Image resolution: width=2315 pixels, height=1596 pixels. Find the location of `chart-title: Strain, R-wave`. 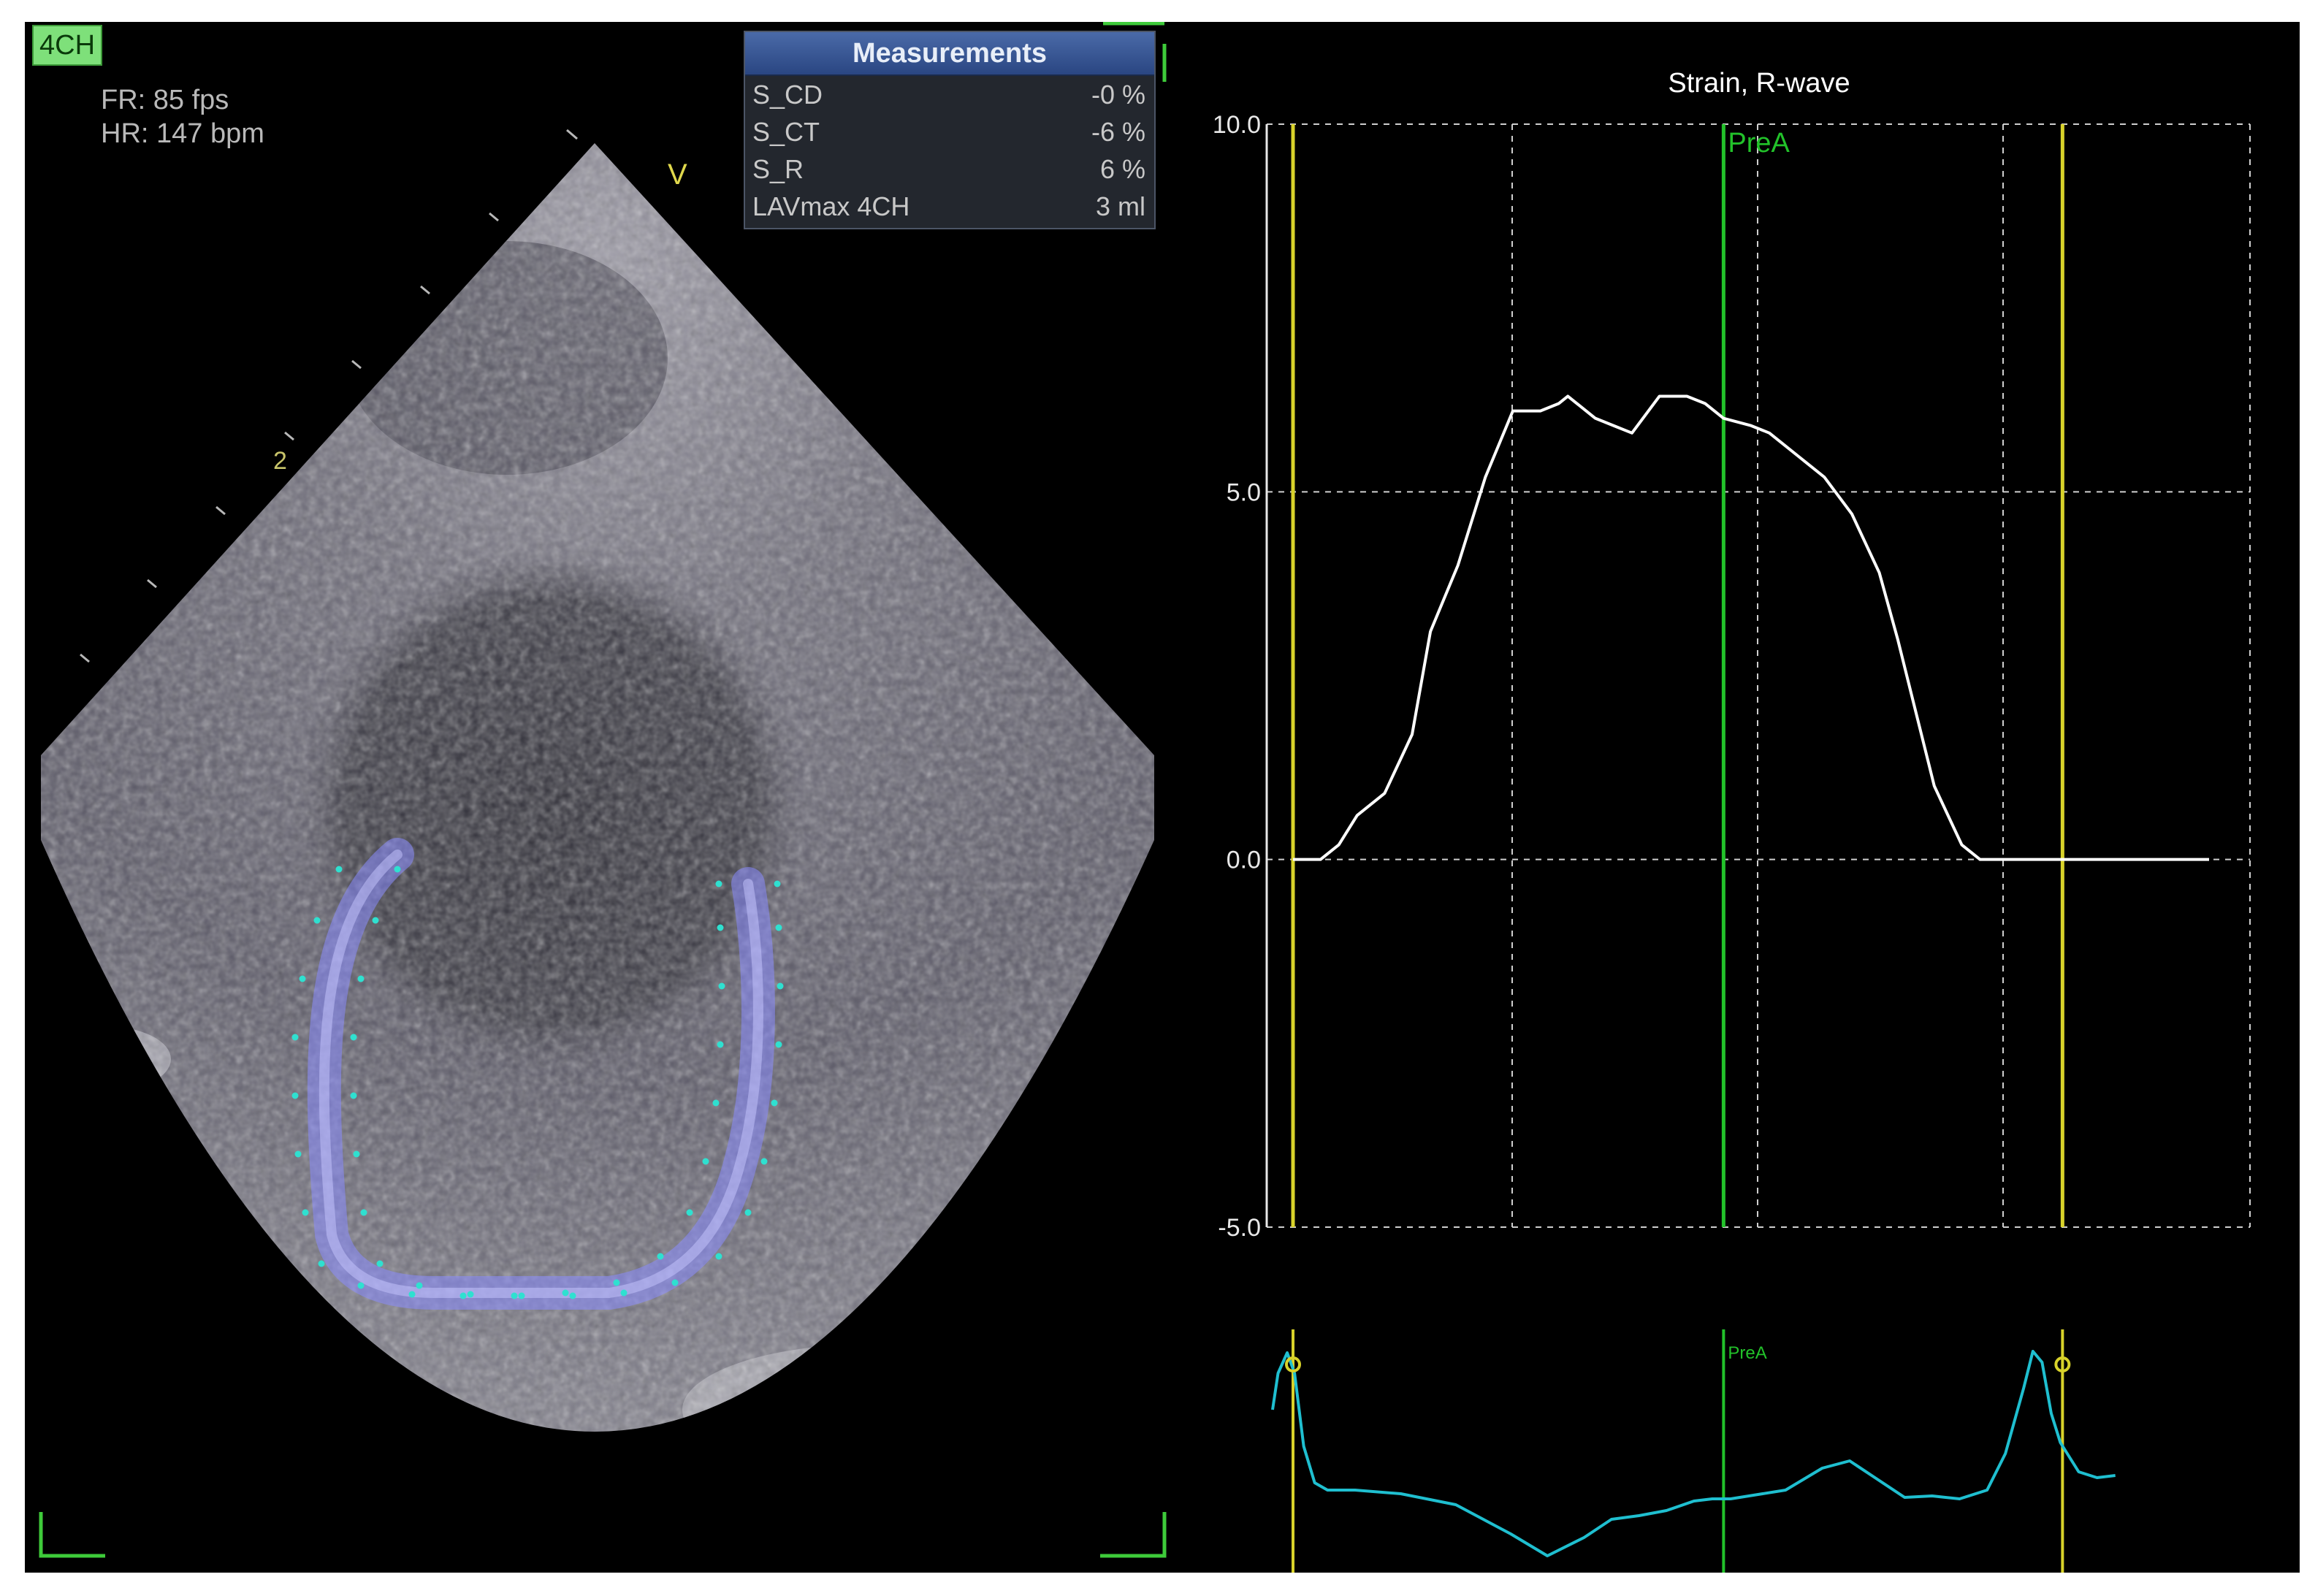

chart-title: Strain, R-wave is located at coordinates (1759, 83).